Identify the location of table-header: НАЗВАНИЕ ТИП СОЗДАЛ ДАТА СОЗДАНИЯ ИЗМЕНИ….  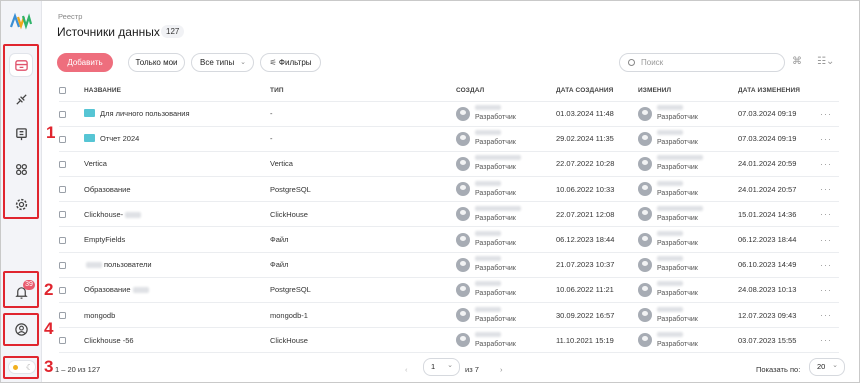
(449, 91).